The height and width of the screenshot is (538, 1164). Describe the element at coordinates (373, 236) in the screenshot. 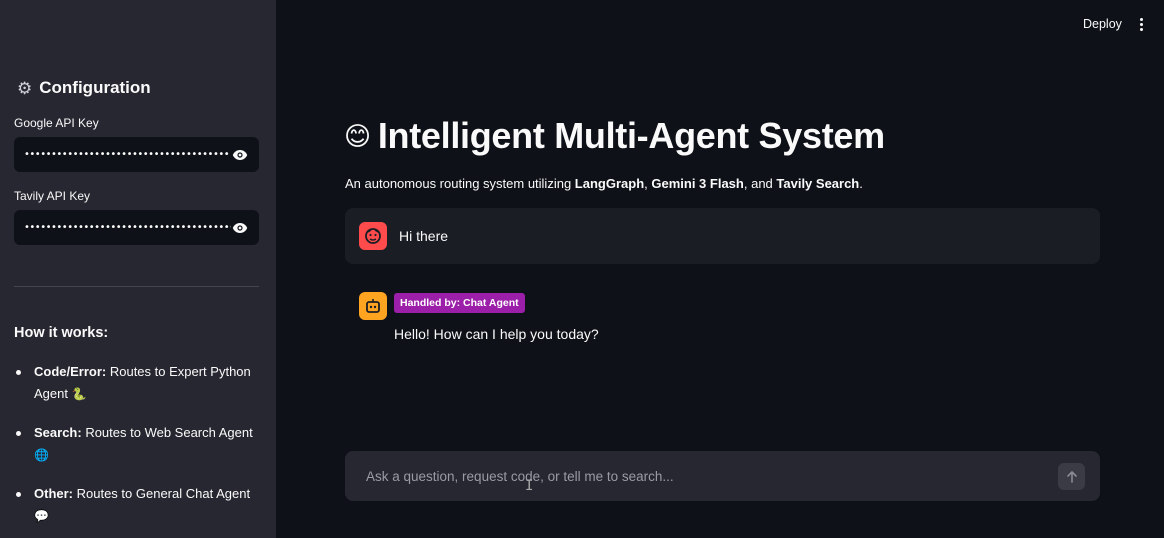

I see `user-avatar-icon` at that location.